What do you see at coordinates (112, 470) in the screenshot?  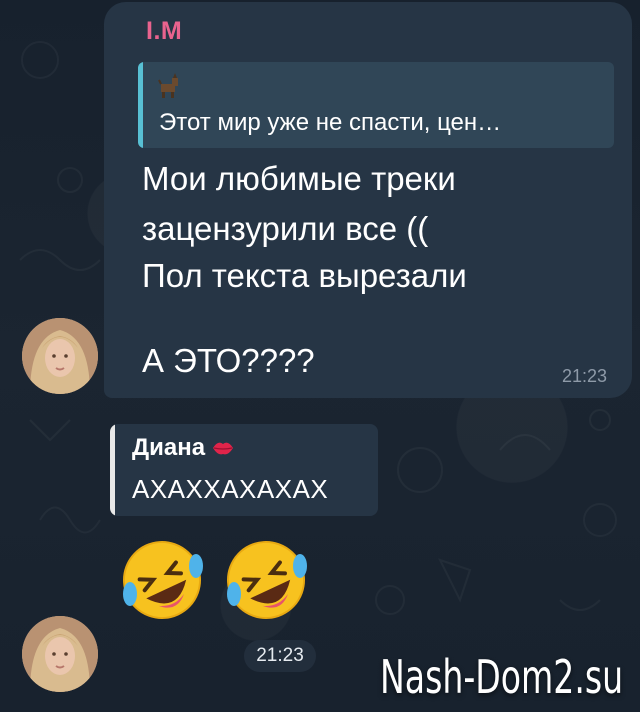 I see `quote-accent-bar` at bounding box center [112, 470].